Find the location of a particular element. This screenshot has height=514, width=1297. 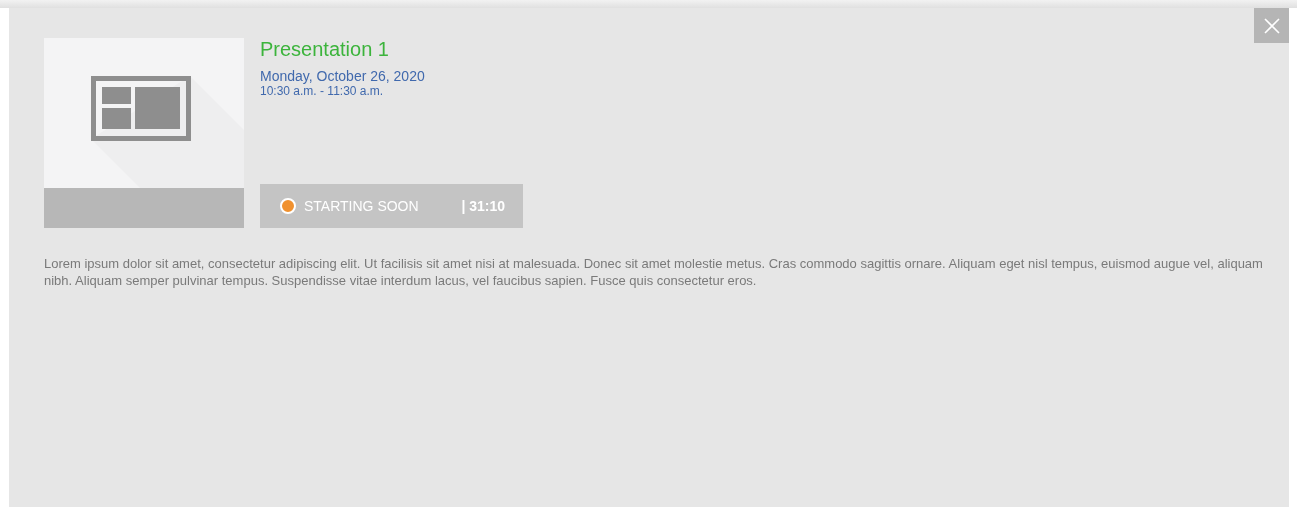

countdown: | 31:10 is located at coordinates (483, 206).